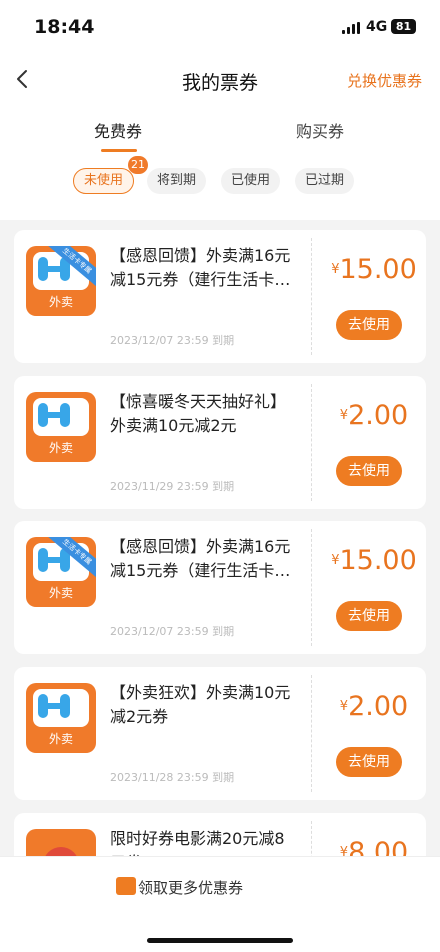 The width and height of the screenshot is (440, 952). I want to click on filter-unused: 未使用, so click(104, 181).